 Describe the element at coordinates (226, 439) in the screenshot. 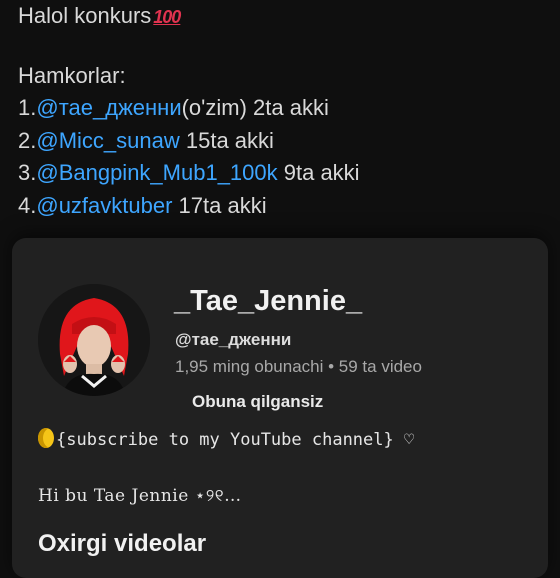

I see `channel-description-line1: {subscribe to my YouTube channel} ♡` at that location.